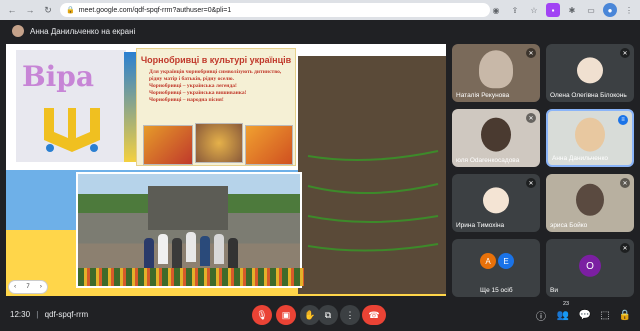  I want to click on participant-name: Олена Олегівна Білоконь, so click(588, 95).